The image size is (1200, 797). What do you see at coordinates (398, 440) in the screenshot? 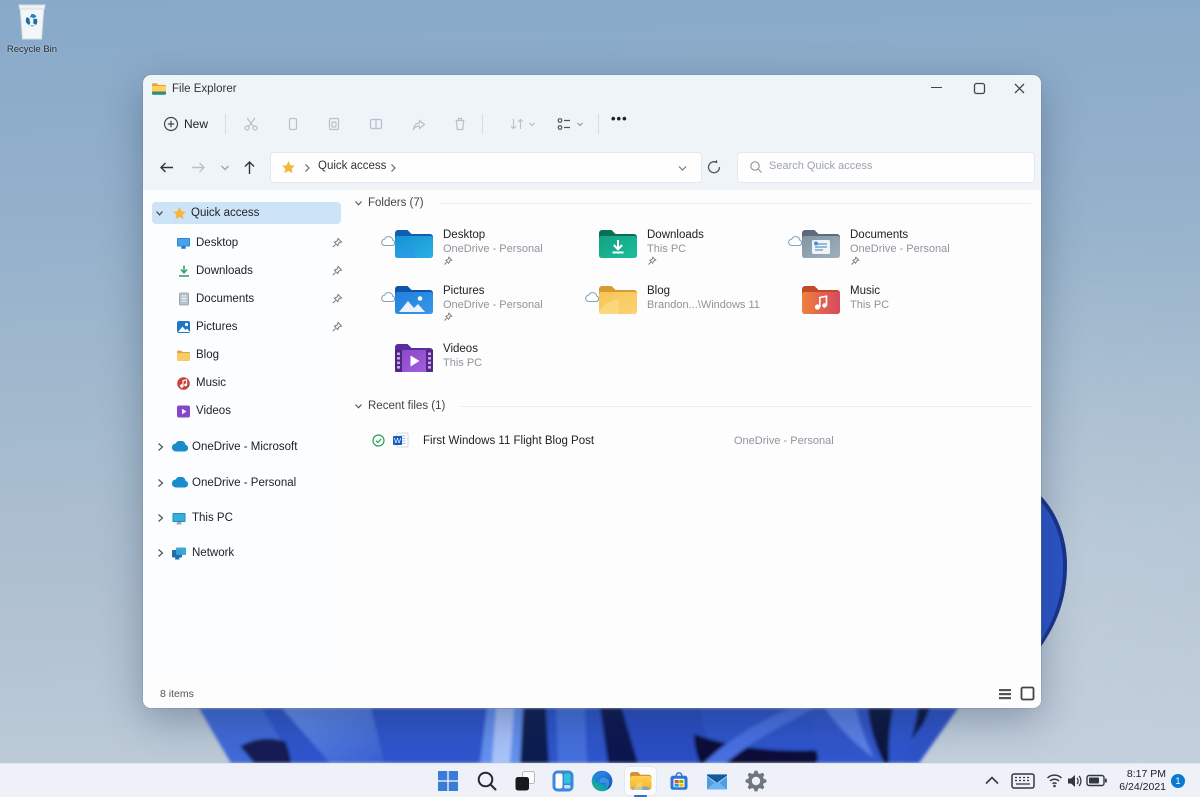
I see `svg-text: W` at bounding box center [398, 440].